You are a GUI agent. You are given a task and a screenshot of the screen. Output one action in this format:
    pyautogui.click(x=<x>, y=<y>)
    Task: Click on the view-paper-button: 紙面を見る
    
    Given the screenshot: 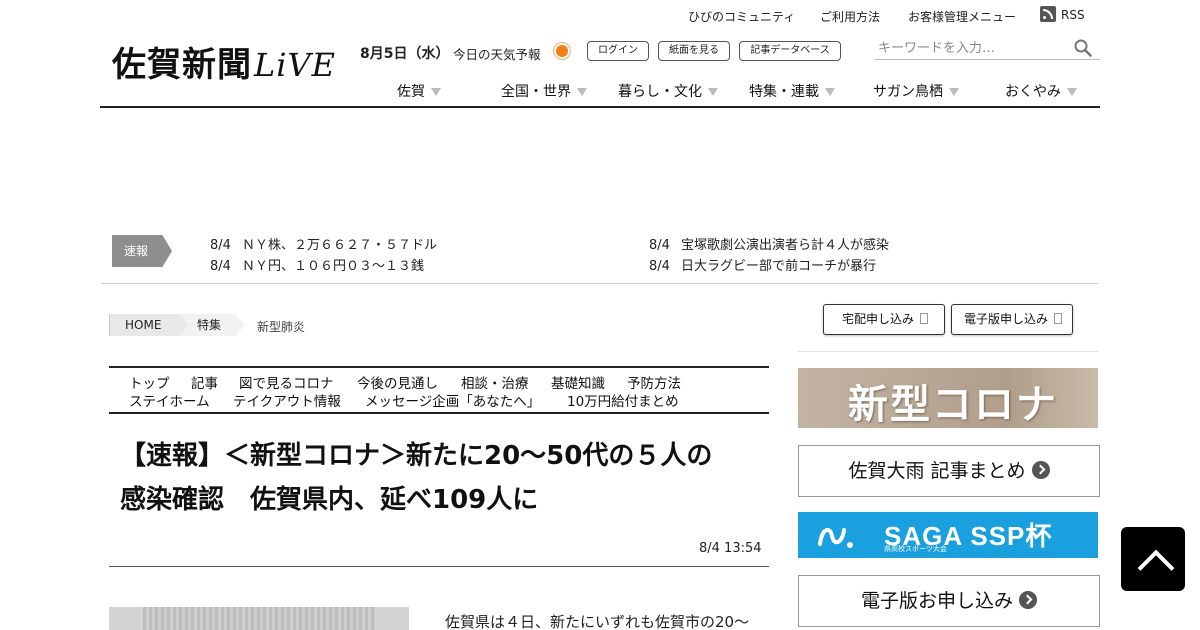 What is the action you would take?
    pyautogui.click(x=694, y=51)
    